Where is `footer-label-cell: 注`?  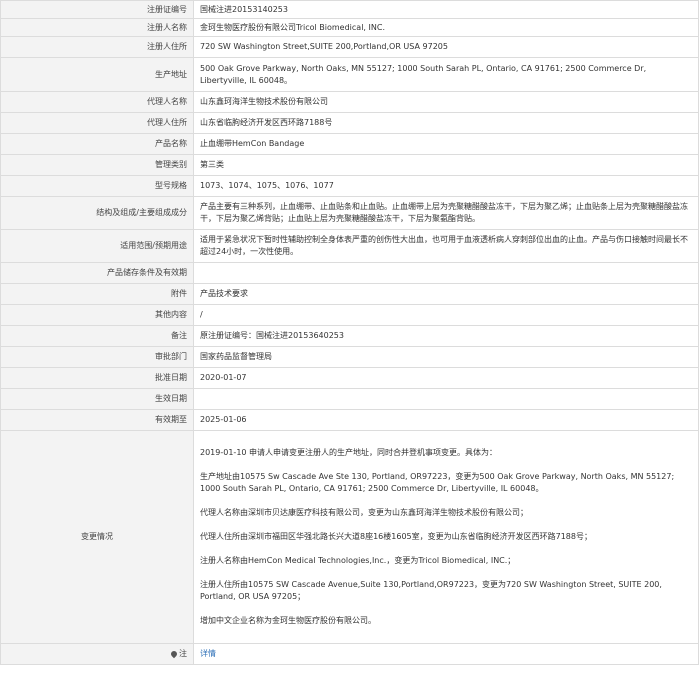
footer-label-cell: 注 is located at coordinates (97, 654).